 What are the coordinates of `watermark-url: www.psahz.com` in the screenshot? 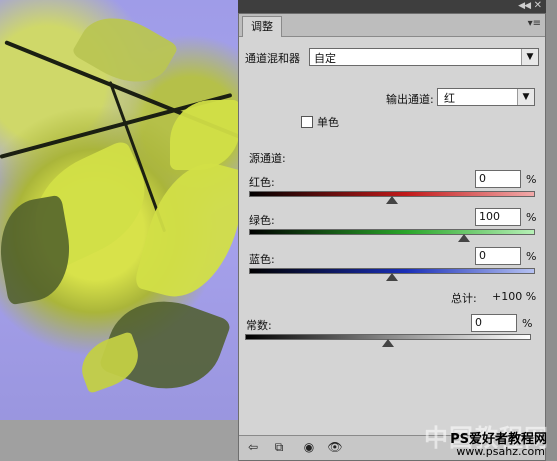 It's located at (500, 451).